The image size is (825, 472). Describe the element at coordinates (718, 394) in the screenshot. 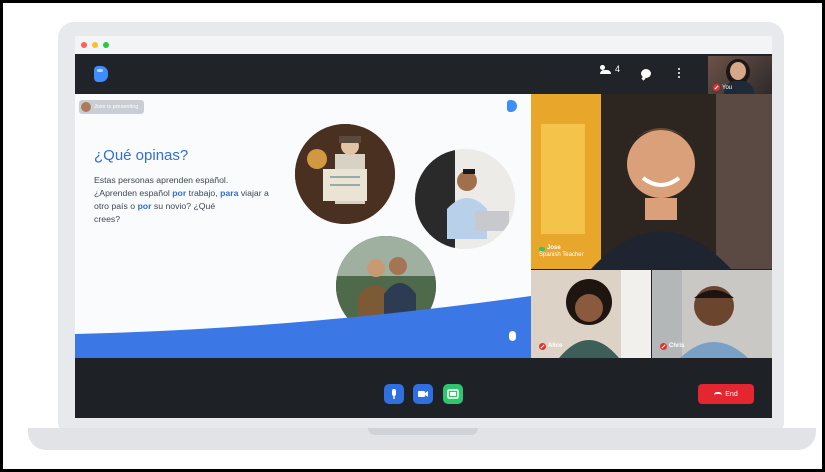

I see `phone-hangup-icon` at that location.